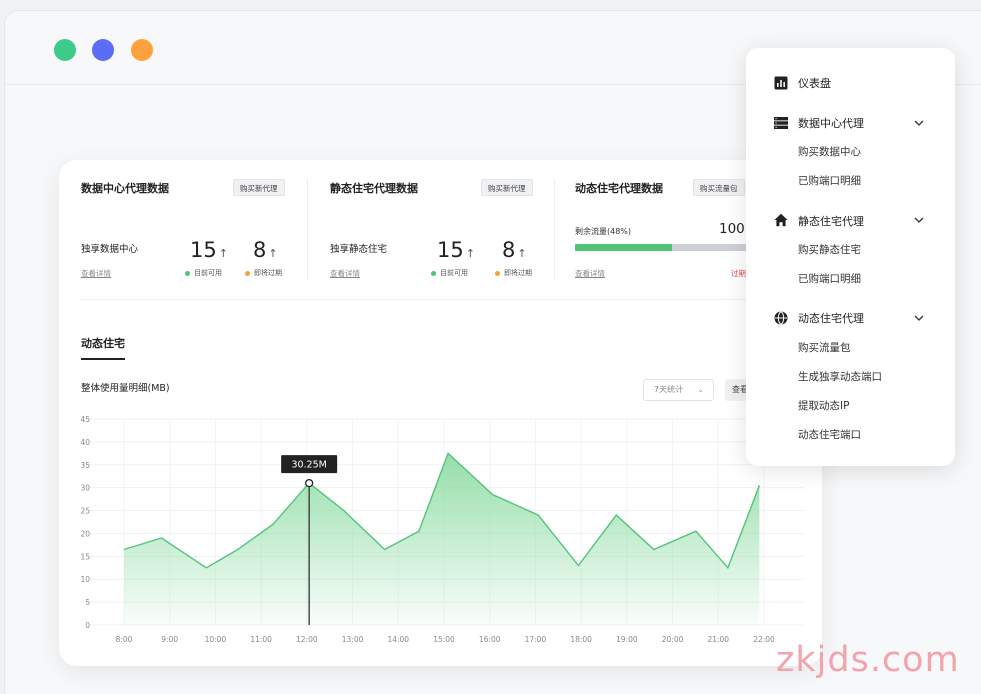  What do you see at coordinates (623, 247) in the screenshot?
I see `traffic-progress-fill` at bounding box center [623, 247].